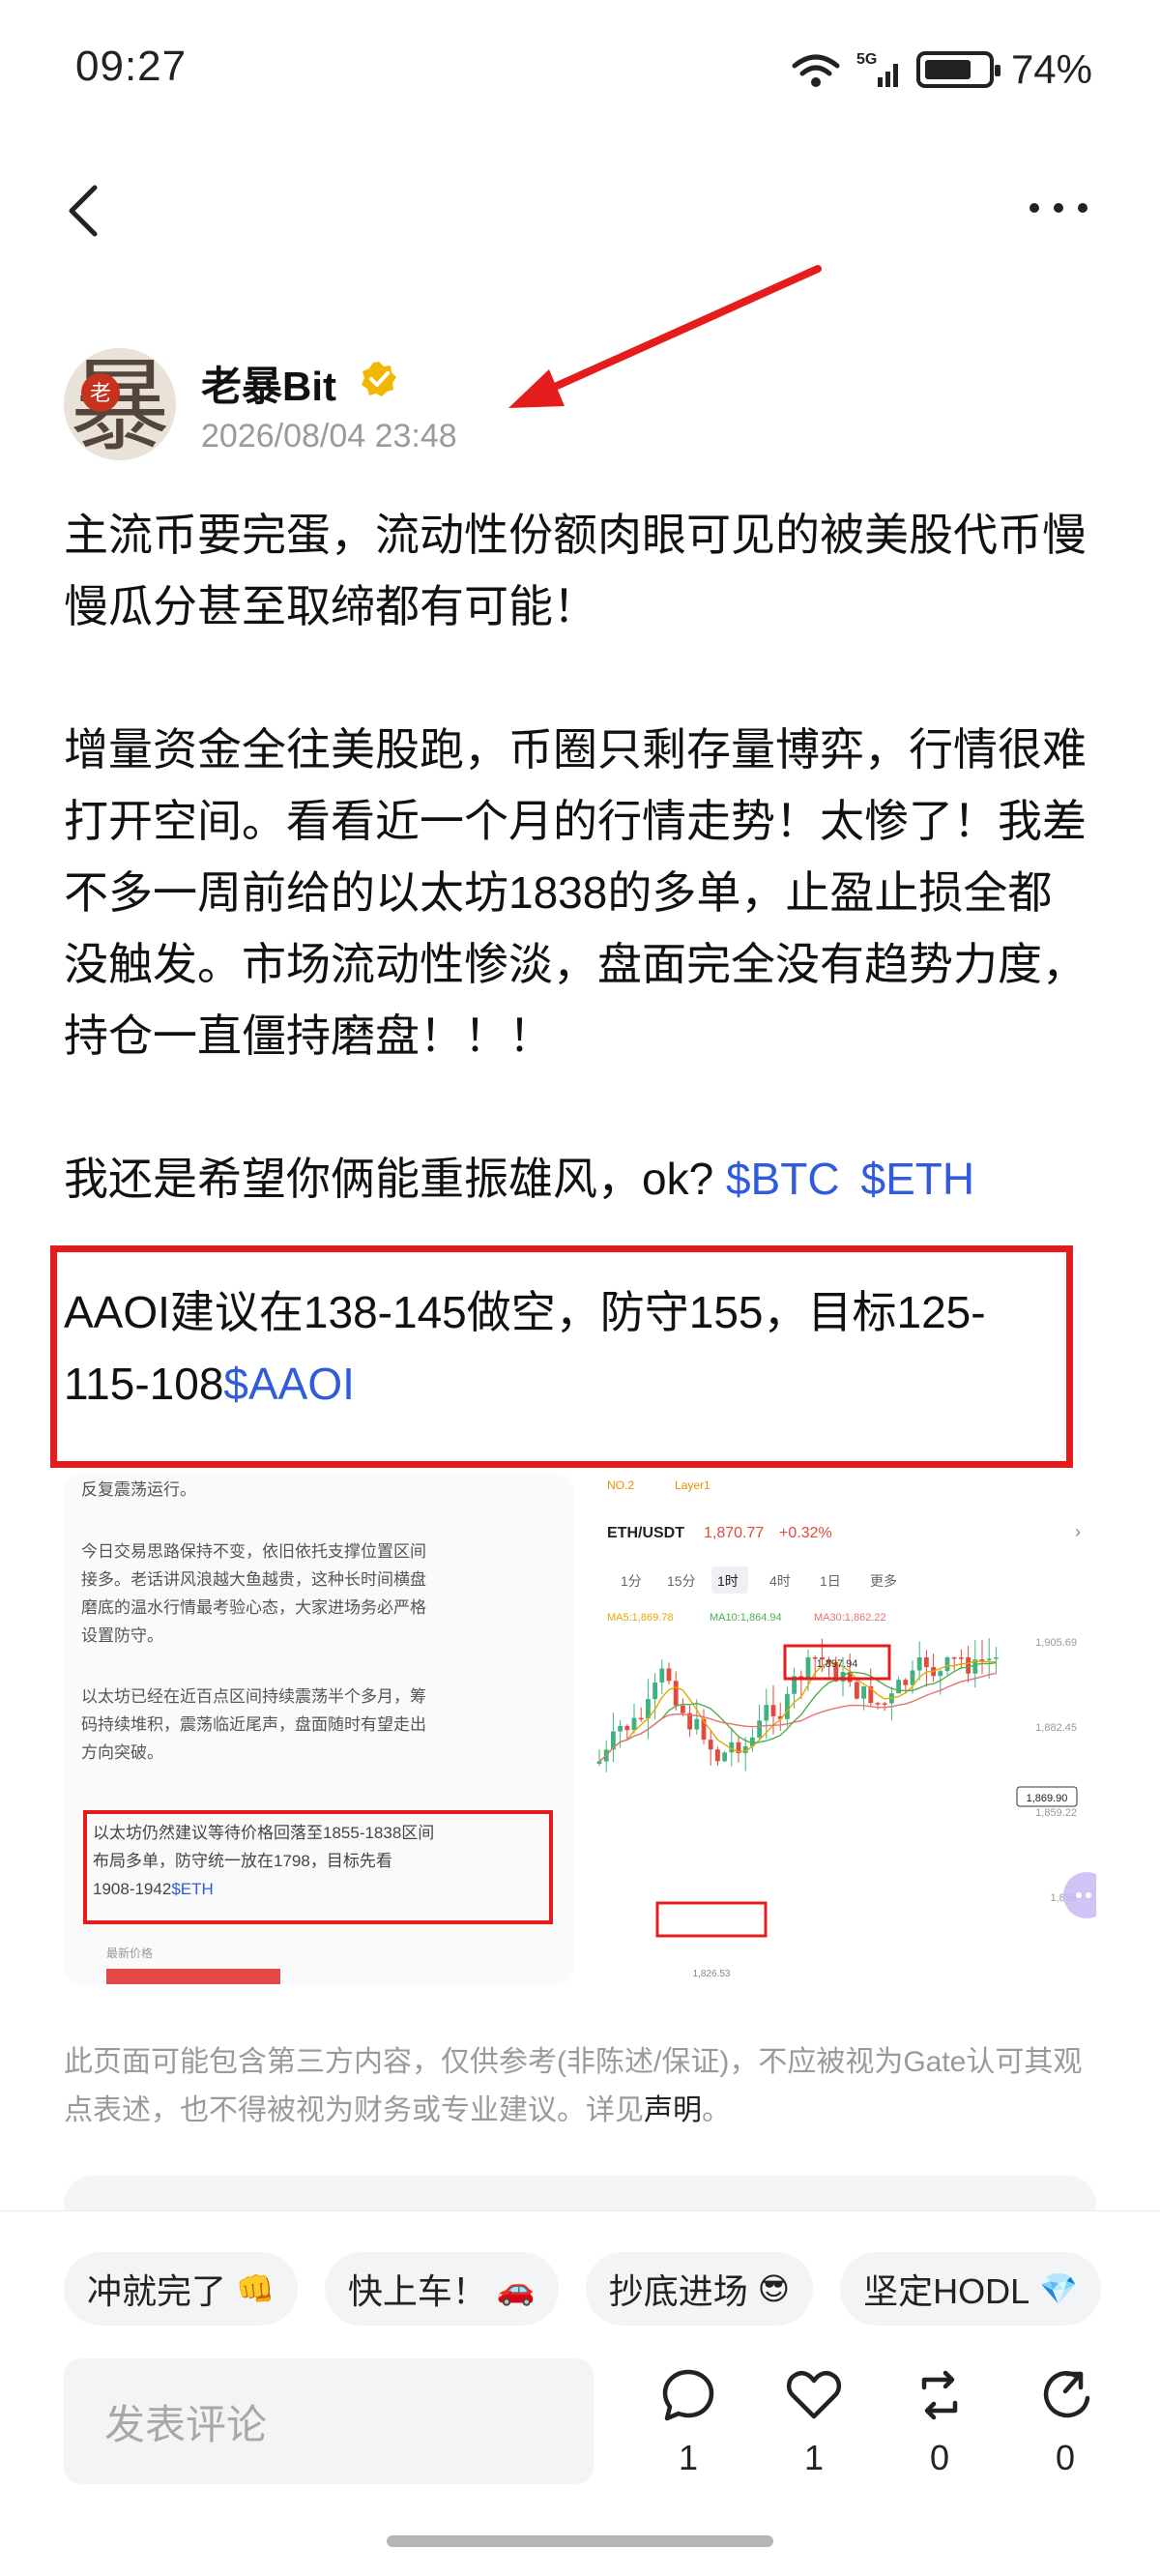 The image size is (1160, 2576). Describe the element at coordinates (153, 1889) in the screenshot. I see `image-left-boxed-3: 1908-1942$ETH` at that location.